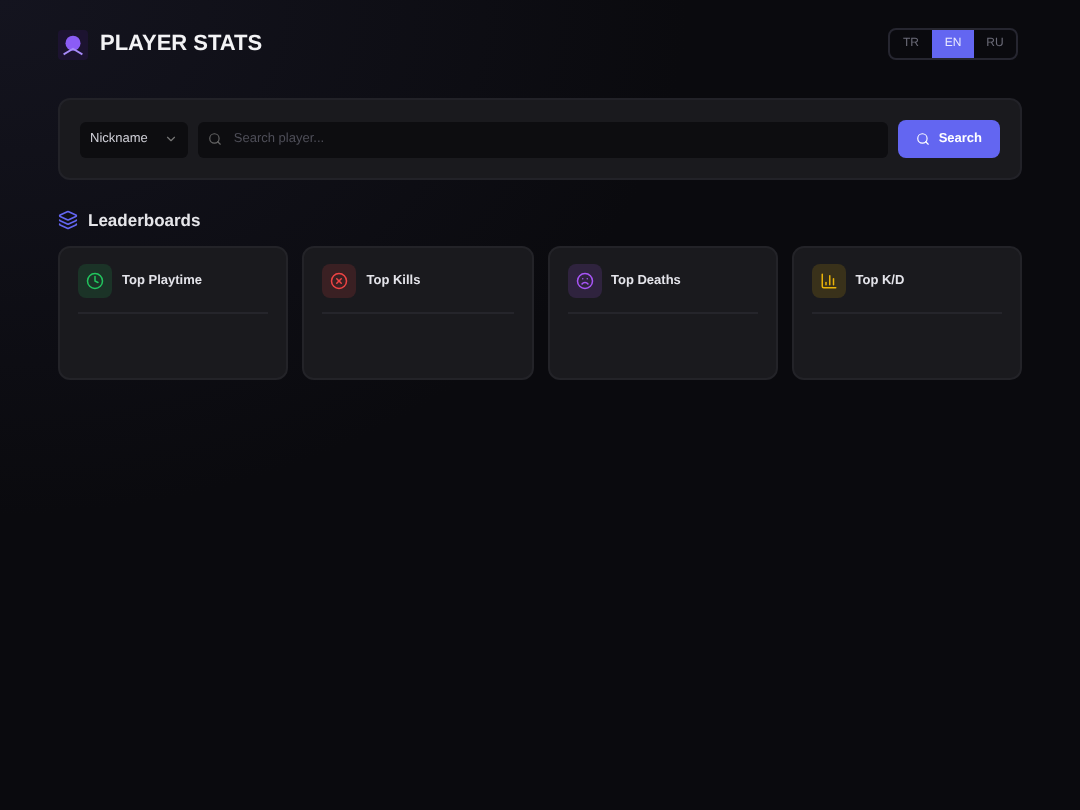 Image resolution: width=1080 pixels, height=810 pixels. Describe the element at coordinates (144, 220) in the screenshot. I see `section-title: Leaderboards` at that location.